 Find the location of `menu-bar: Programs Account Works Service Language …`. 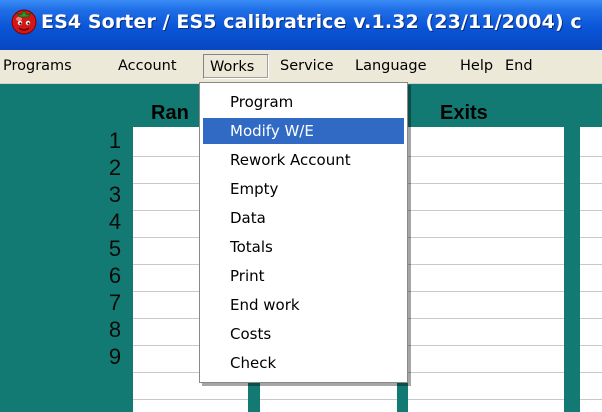

menu-bar: Programs Account Works Service Language … is located at coordinates (301, 67).